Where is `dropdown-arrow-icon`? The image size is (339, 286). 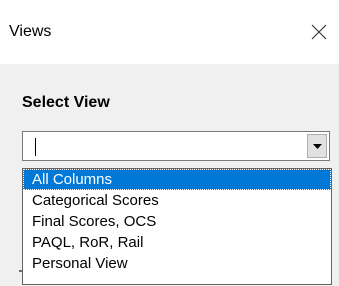 dropdown-arrow-icon is located at coordinates (317, 146).